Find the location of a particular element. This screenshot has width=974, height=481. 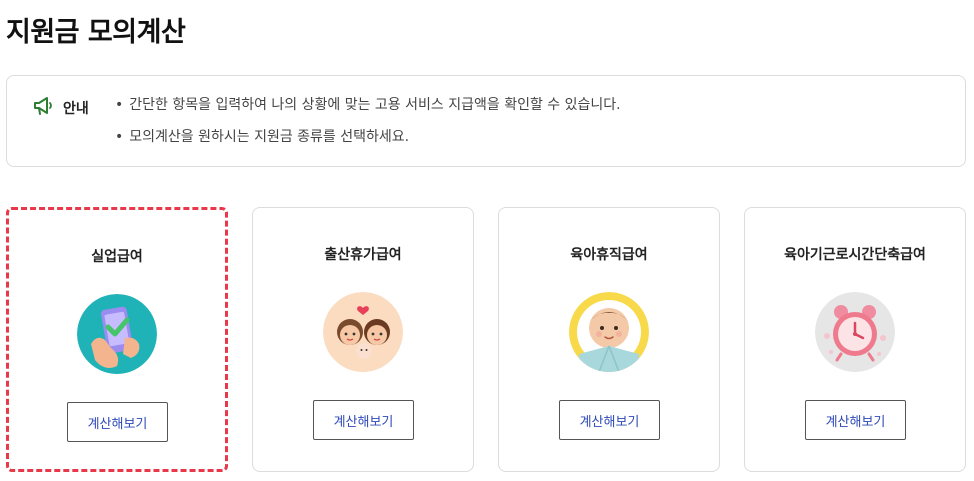

card-unemployment-benefit: 실업급여 계산해보기 is located at coordinates (117, 339).